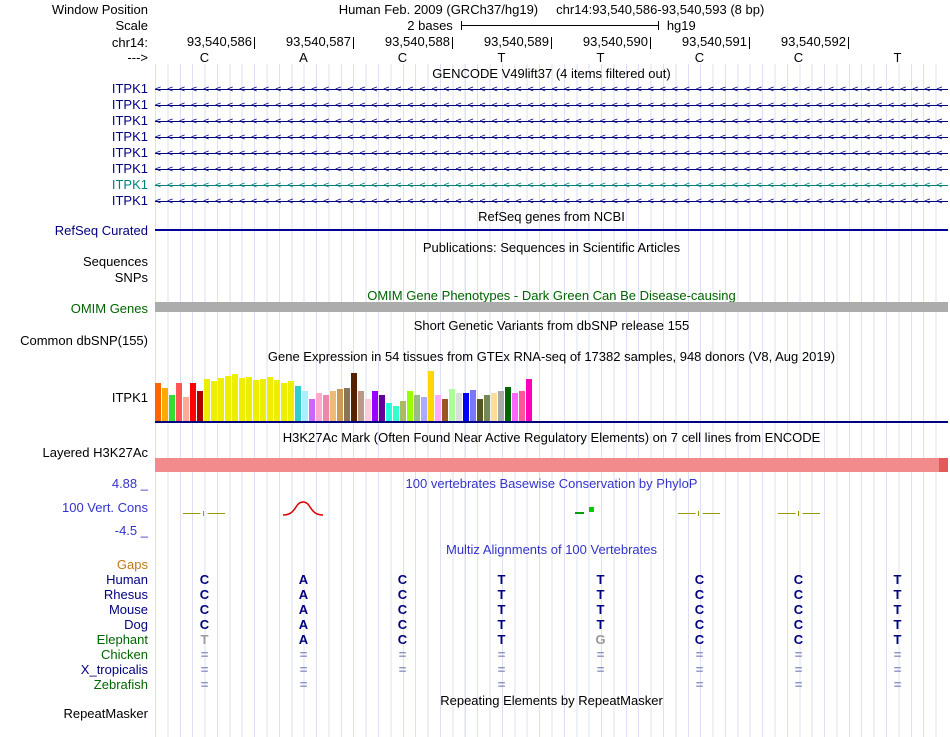 This screenshot has height=737, width=950. I want to click on species-label: Gaps, so click(77, 564).